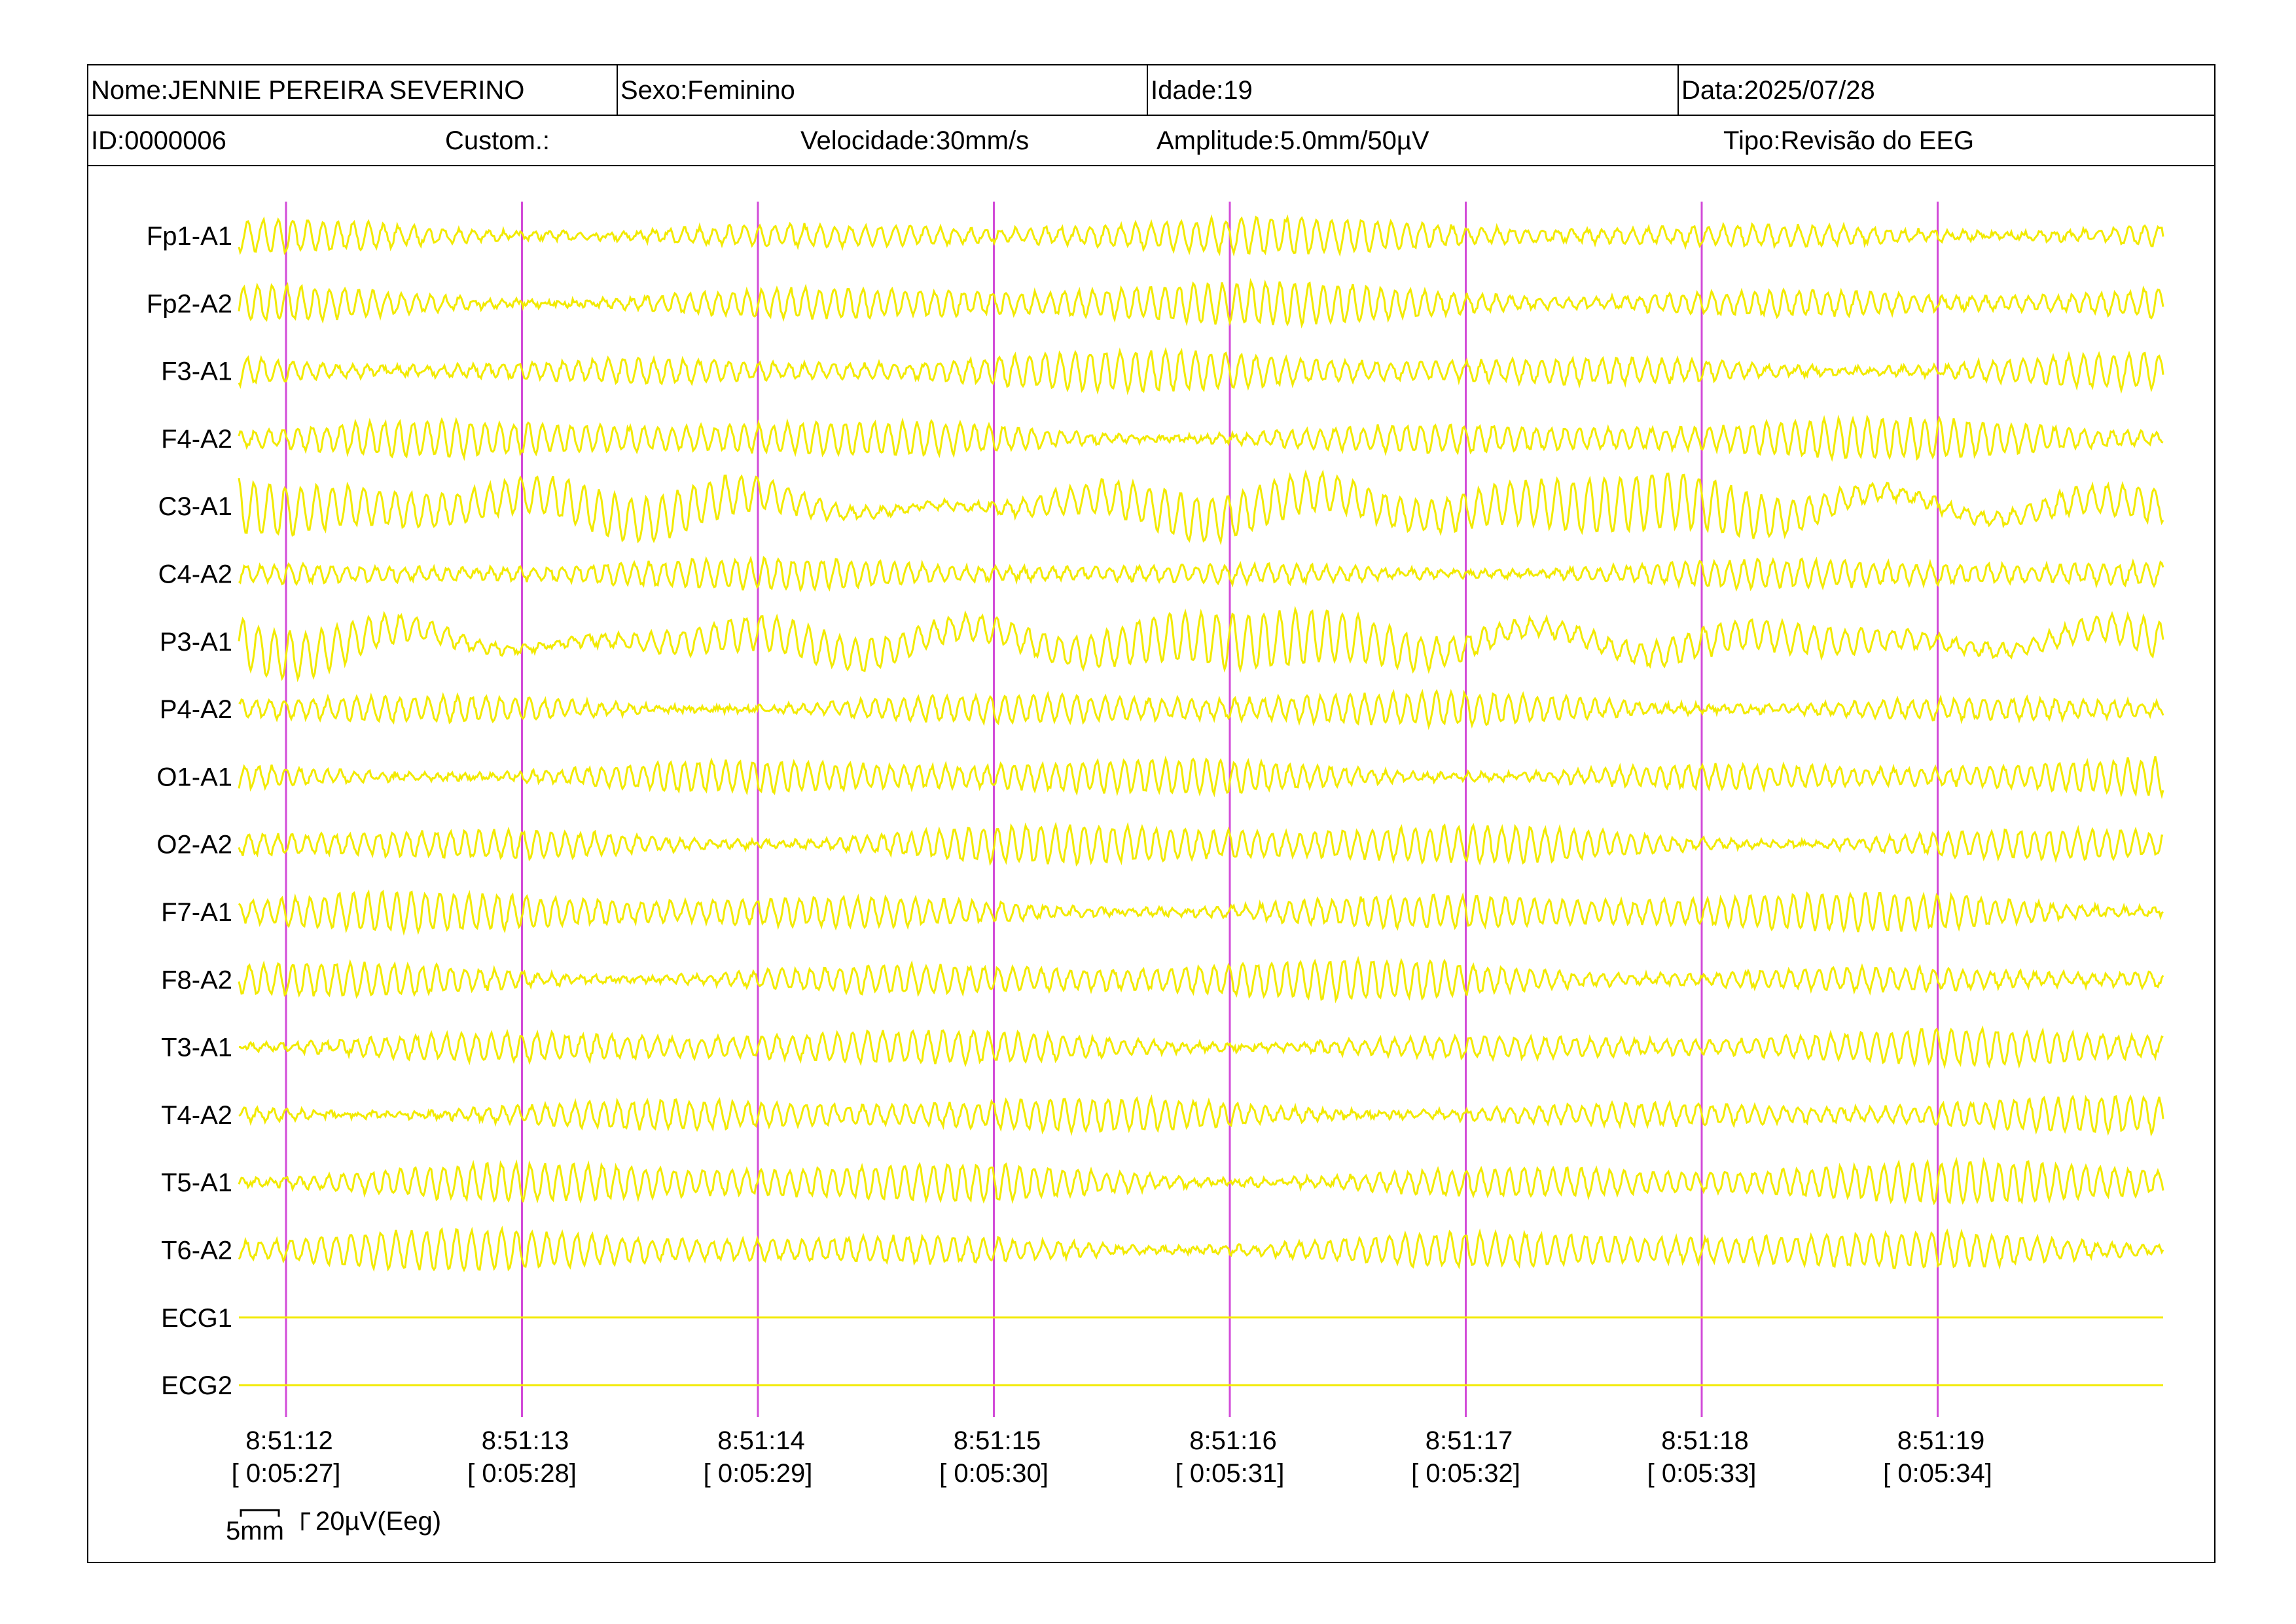 The height and width of the screenshot is (1624, 2296). Describe the element at coordinates (1704, 1440) in the screenshot. I see `clock-time-label: 8:51:18` at that location.